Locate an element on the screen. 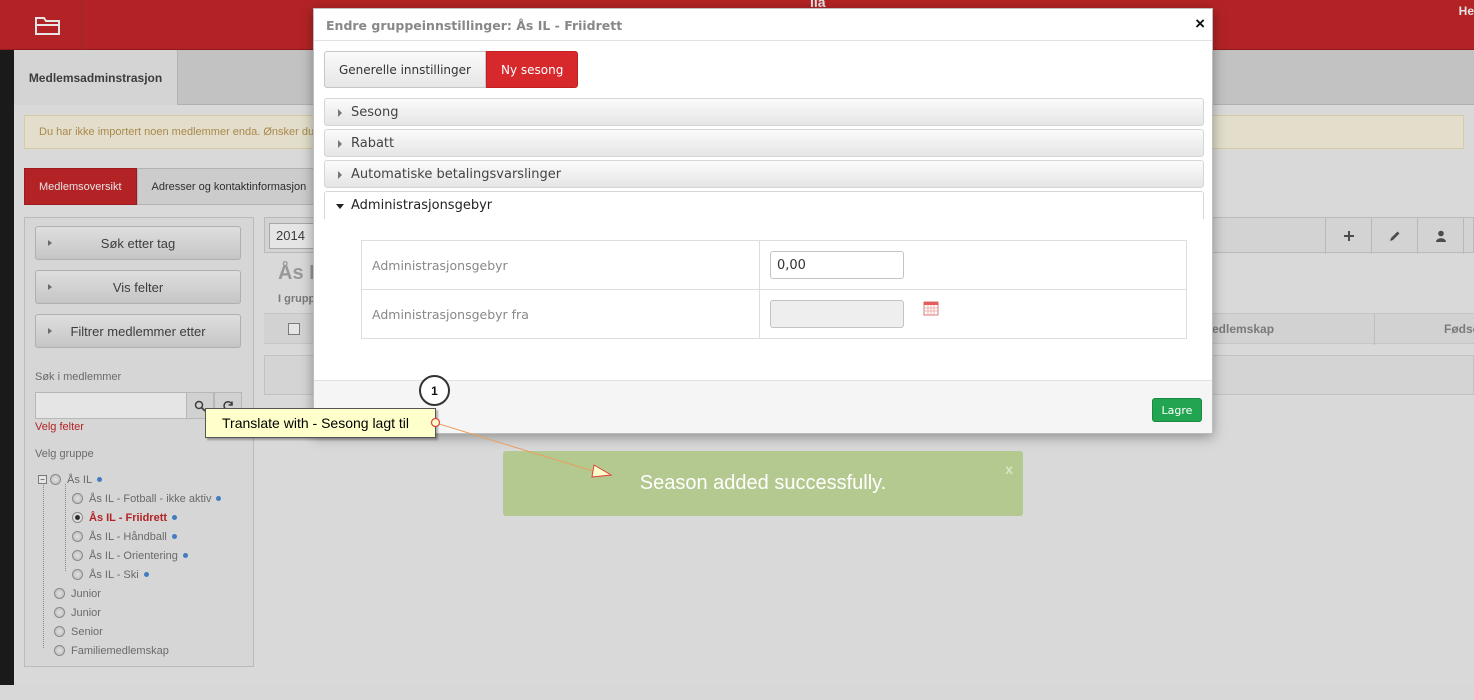 The image size is (1474, 700). success-notification: Season added successfully. x is located at coordinates (763, 483).